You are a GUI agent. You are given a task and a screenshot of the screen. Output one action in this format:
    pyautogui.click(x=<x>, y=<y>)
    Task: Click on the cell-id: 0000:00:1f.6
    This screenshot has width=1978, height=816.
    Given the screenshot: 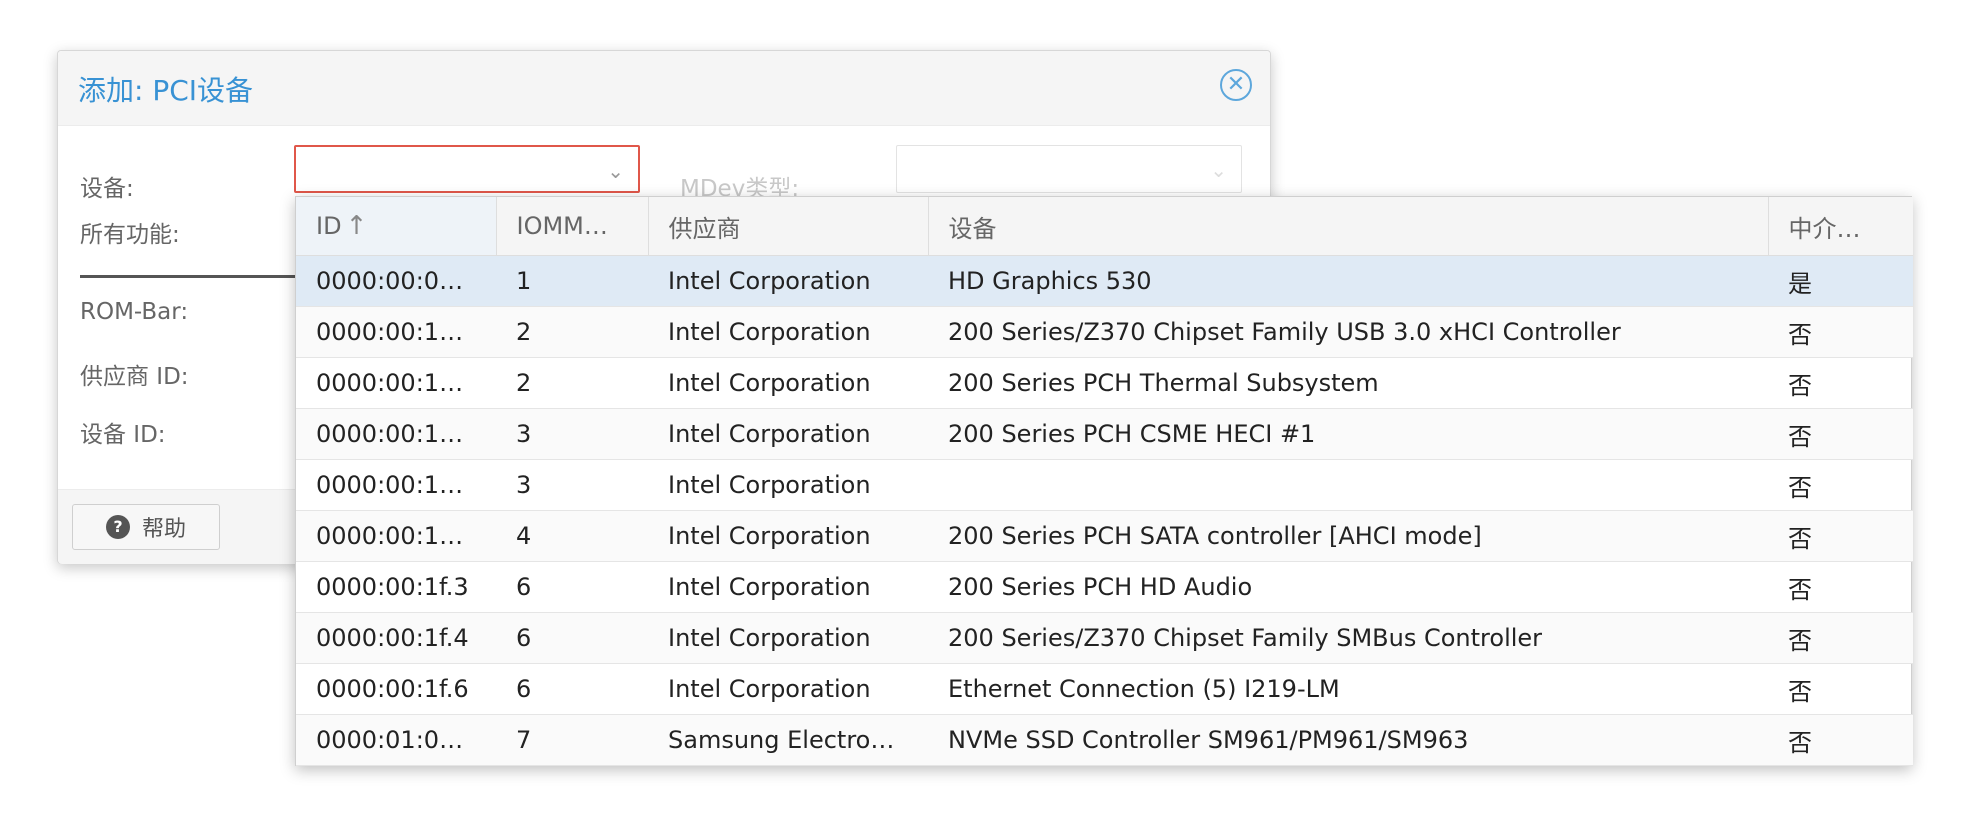 What is the action you would take?
    pyautogui.click(x=396, y=689)
    